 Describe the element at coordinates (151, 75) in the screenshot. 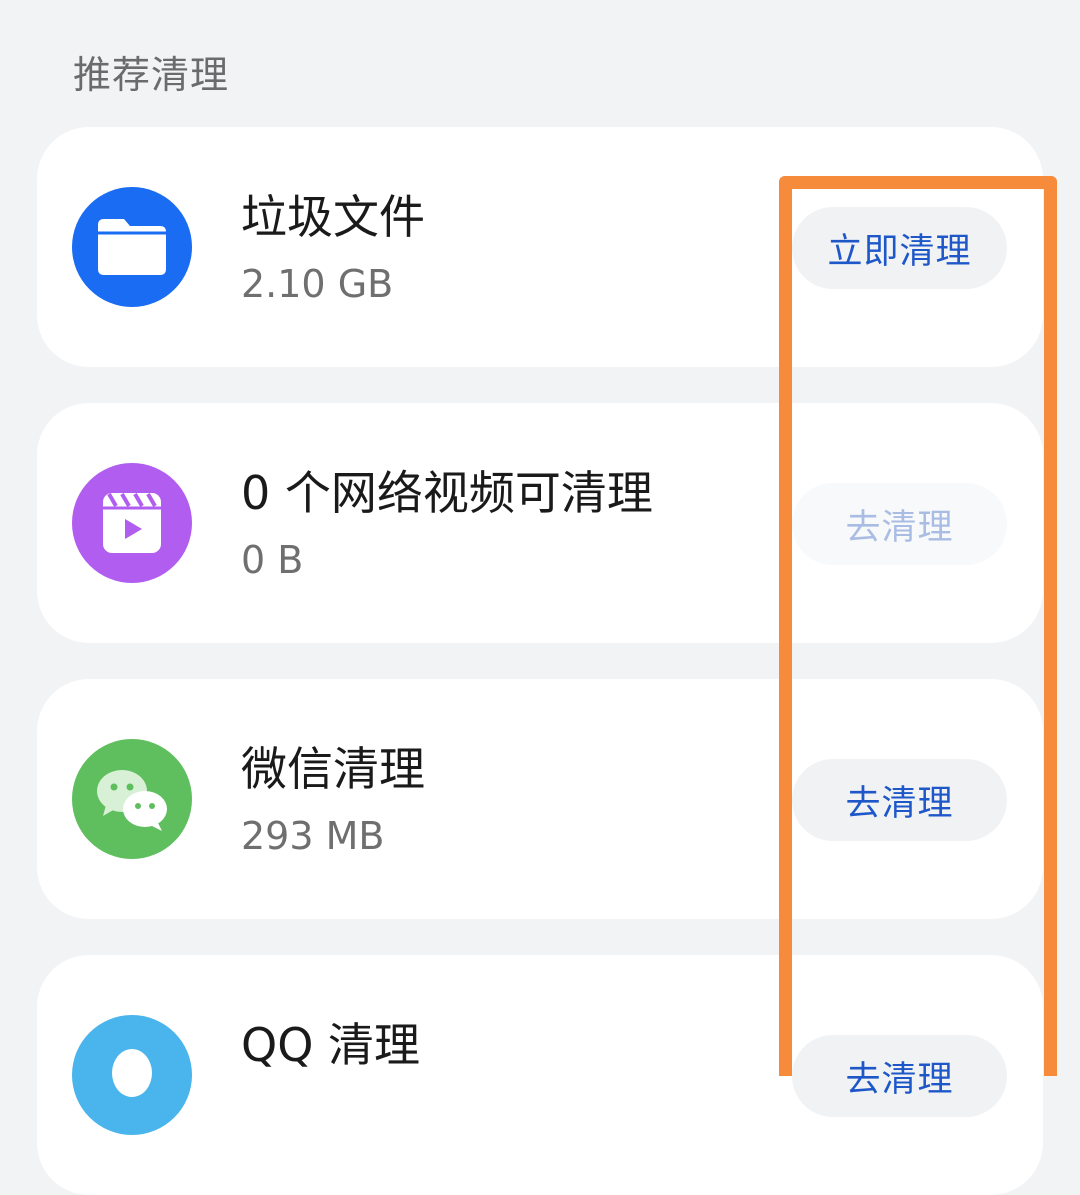

I see `section-title: 推荐清理` at that location.